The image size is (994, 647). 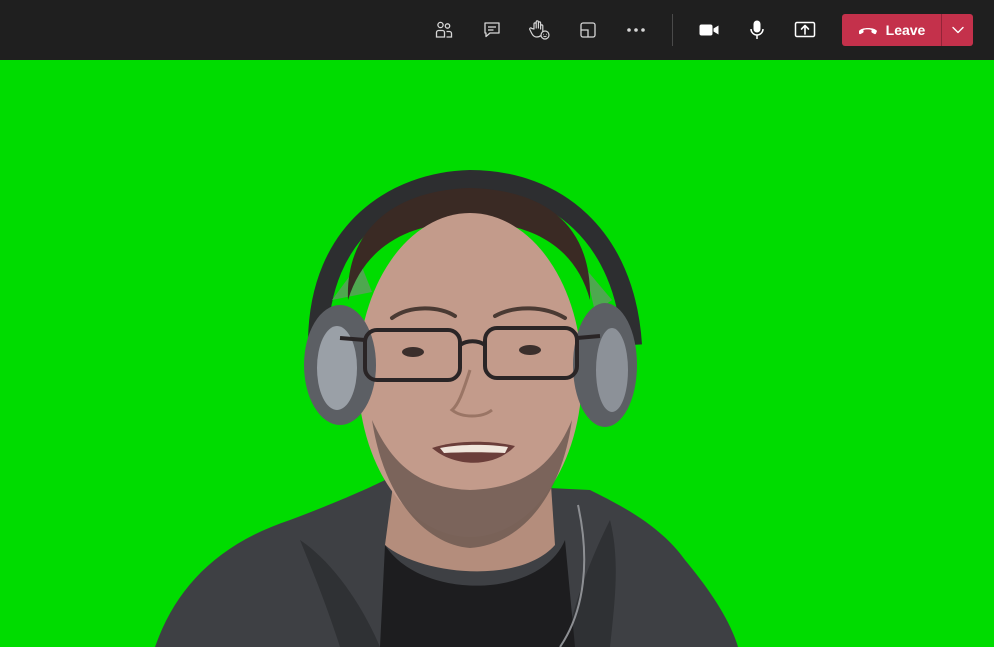 I want to click on microphone-button, so click(x=757, y=30).